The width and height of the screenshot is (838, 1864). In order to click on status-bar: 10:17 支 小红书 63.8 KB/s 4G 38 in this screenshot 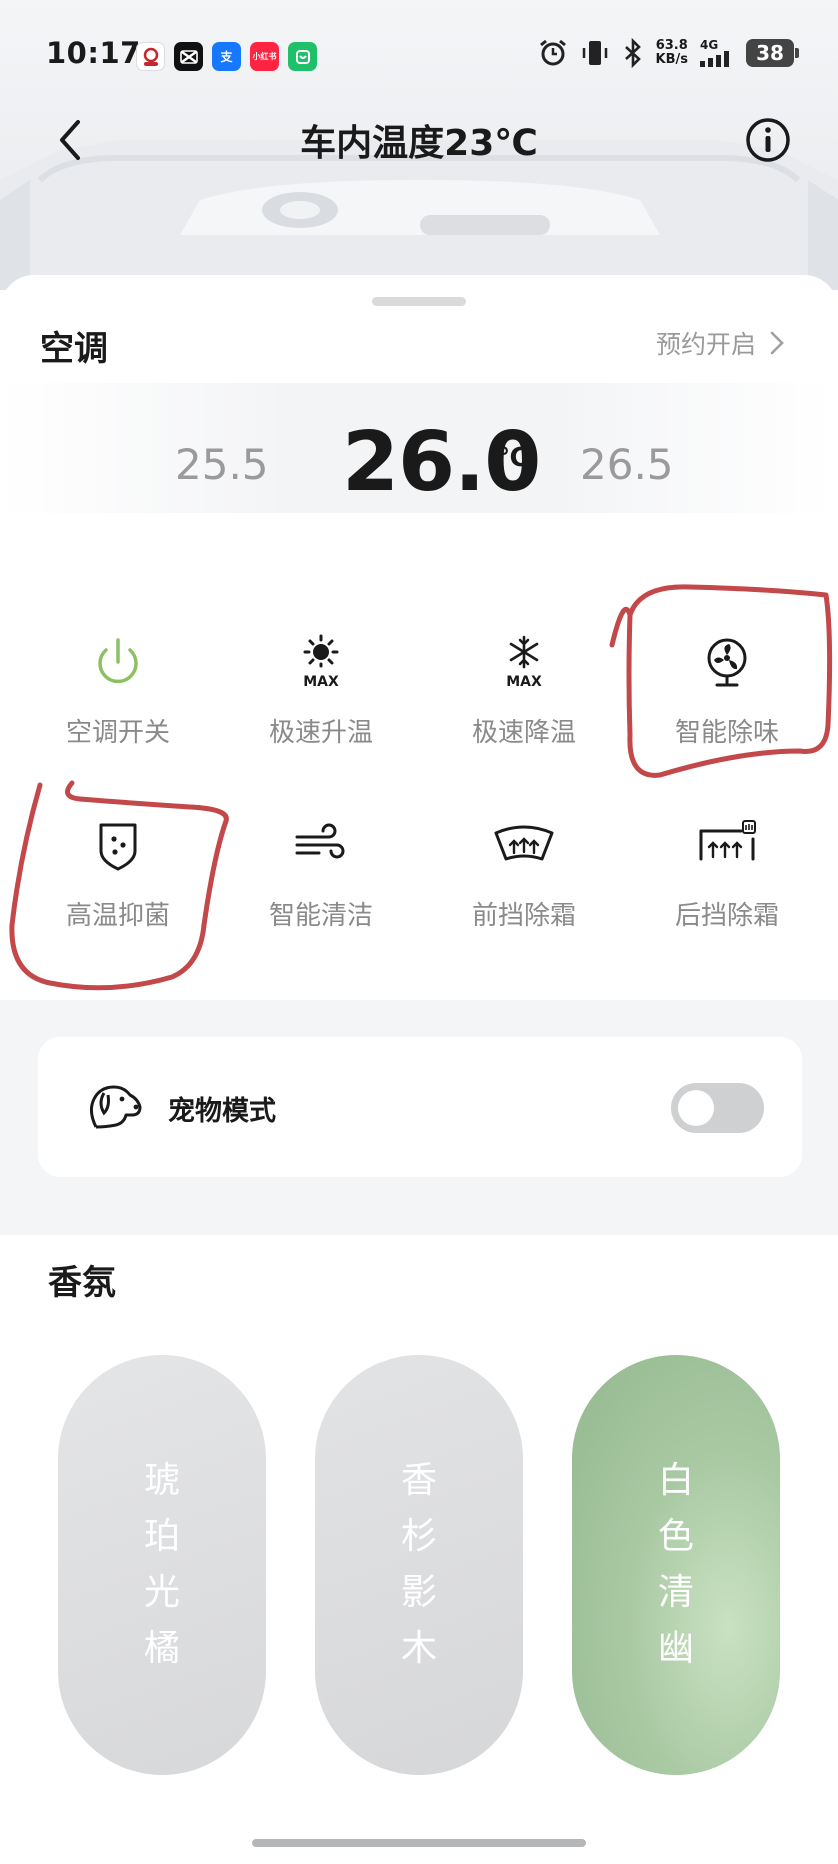, I will do `click(419, 55)`.